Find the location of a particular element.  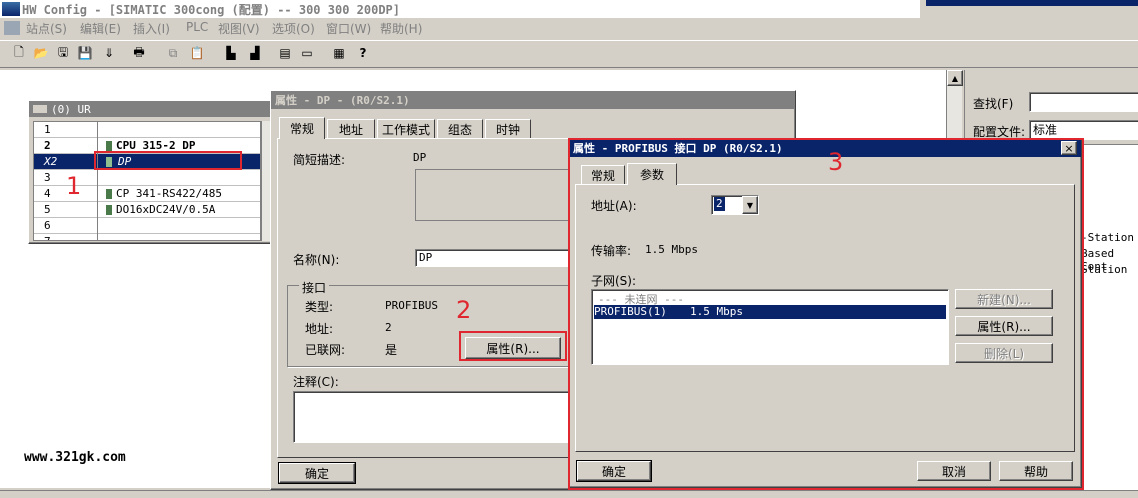

subnet-label: 子网(S): is located at coordinates (614, 281).